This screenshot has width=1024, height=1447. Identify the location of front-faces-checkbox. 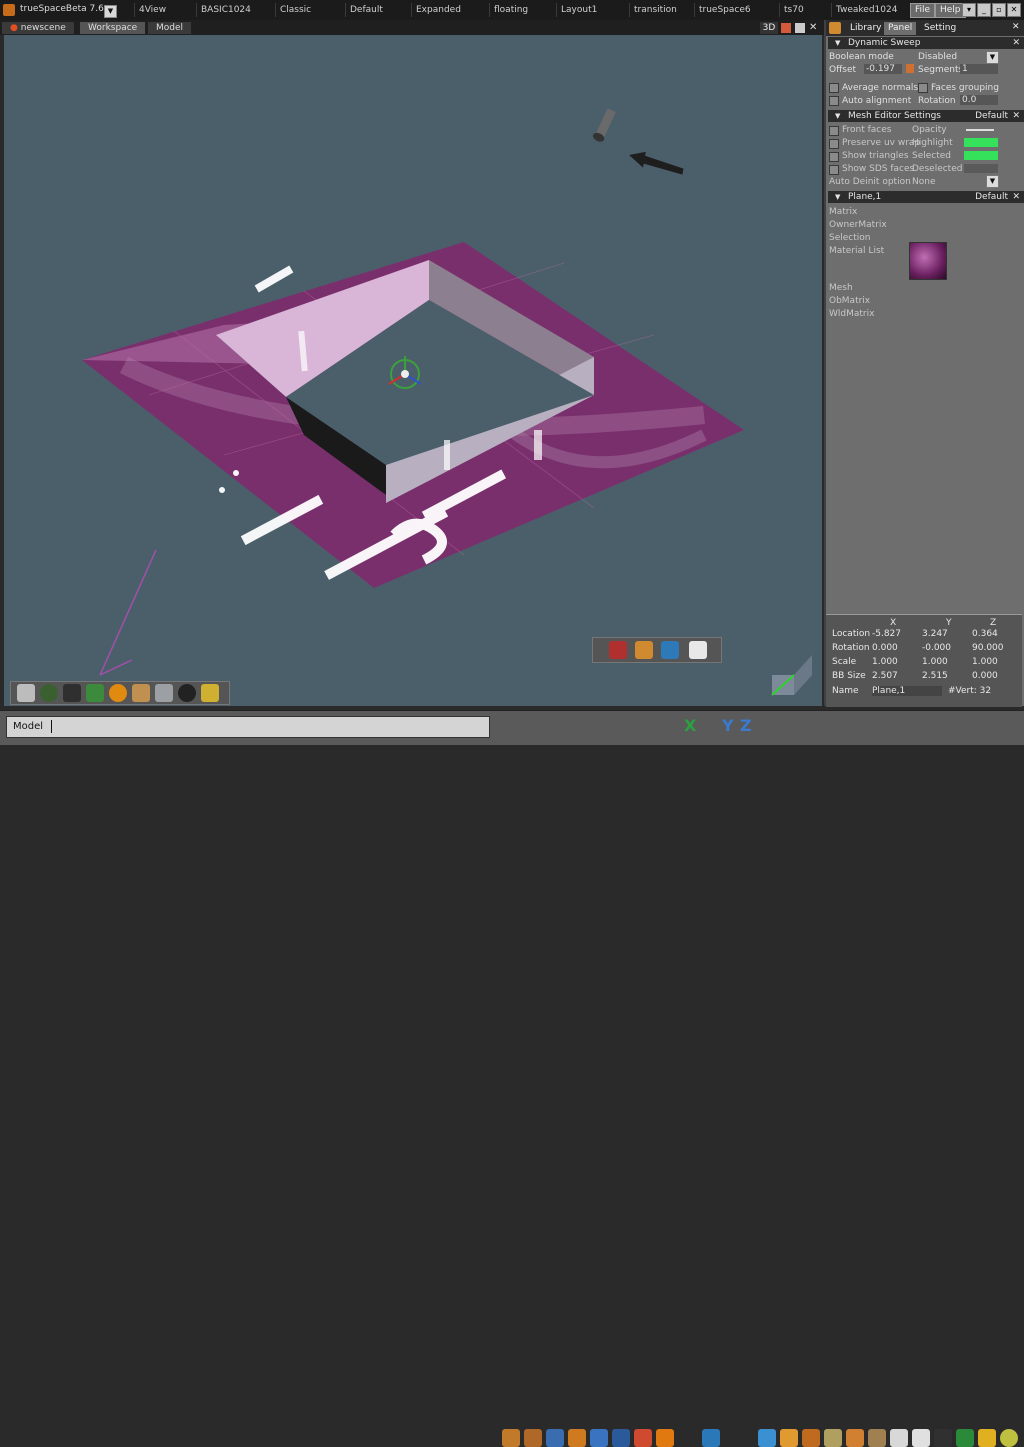
(834, 131).